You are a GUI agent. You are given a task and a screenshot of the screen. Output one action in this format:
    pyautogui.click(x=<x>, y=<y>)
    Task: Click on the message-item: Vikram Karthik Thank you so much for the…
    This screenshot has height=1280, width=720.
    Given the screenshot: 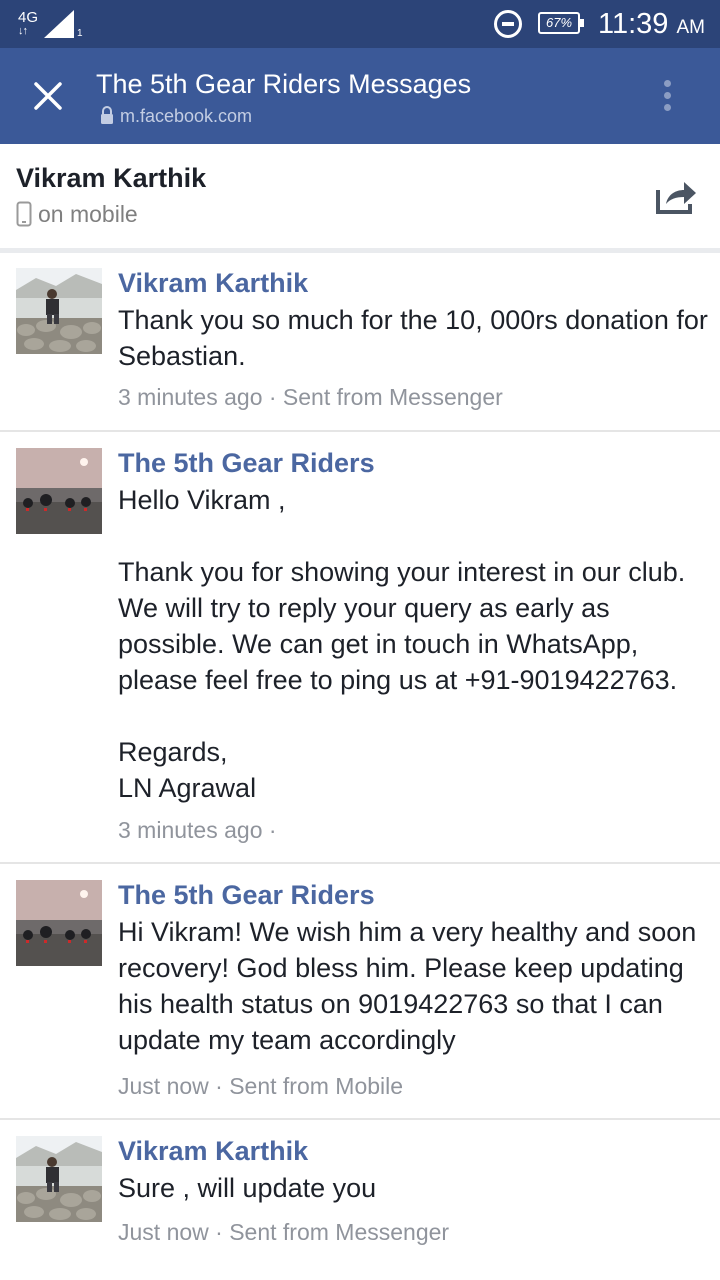 What is the action you would take?
    pyautogui.click(x=360, y=342)
    